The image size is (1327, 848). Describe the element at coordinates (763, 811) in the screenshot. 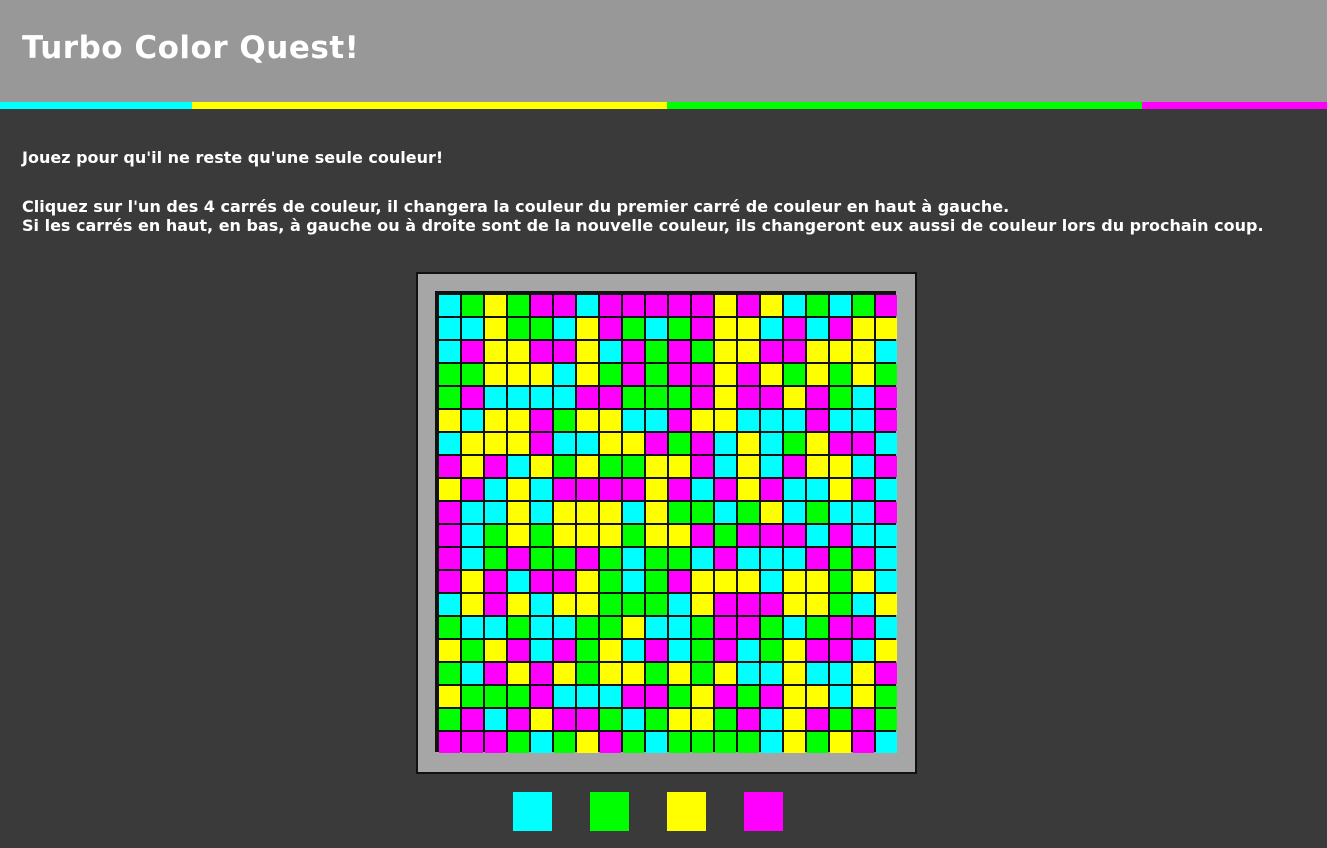

I see `color-button-magenta` at that location.